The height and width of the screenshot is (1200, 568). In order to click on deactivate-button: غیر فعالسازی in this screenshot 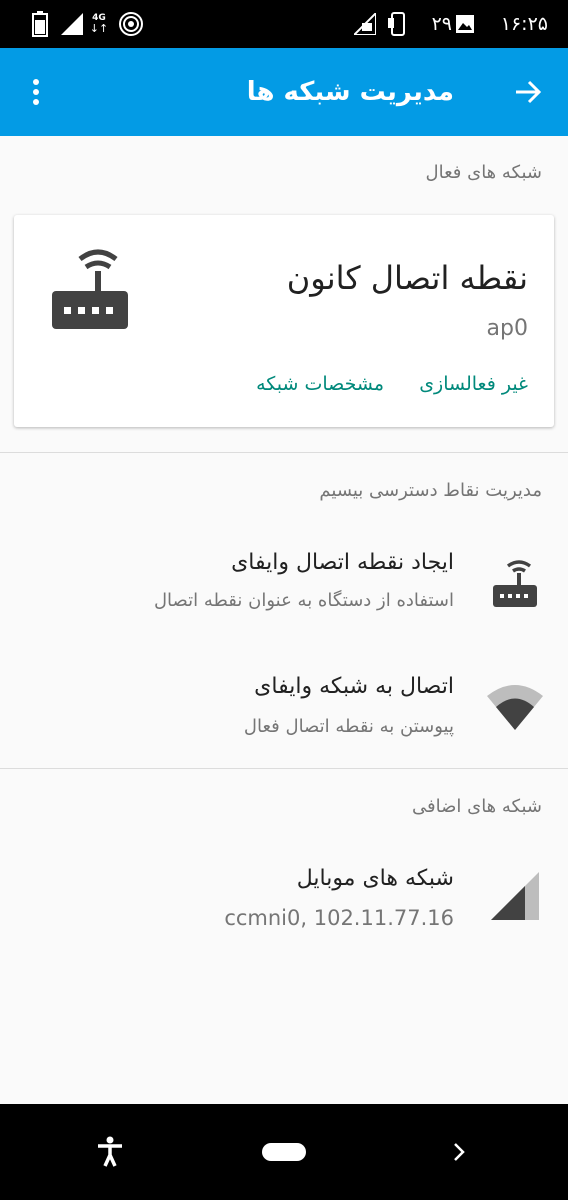, I will do `click(473, 384)`.